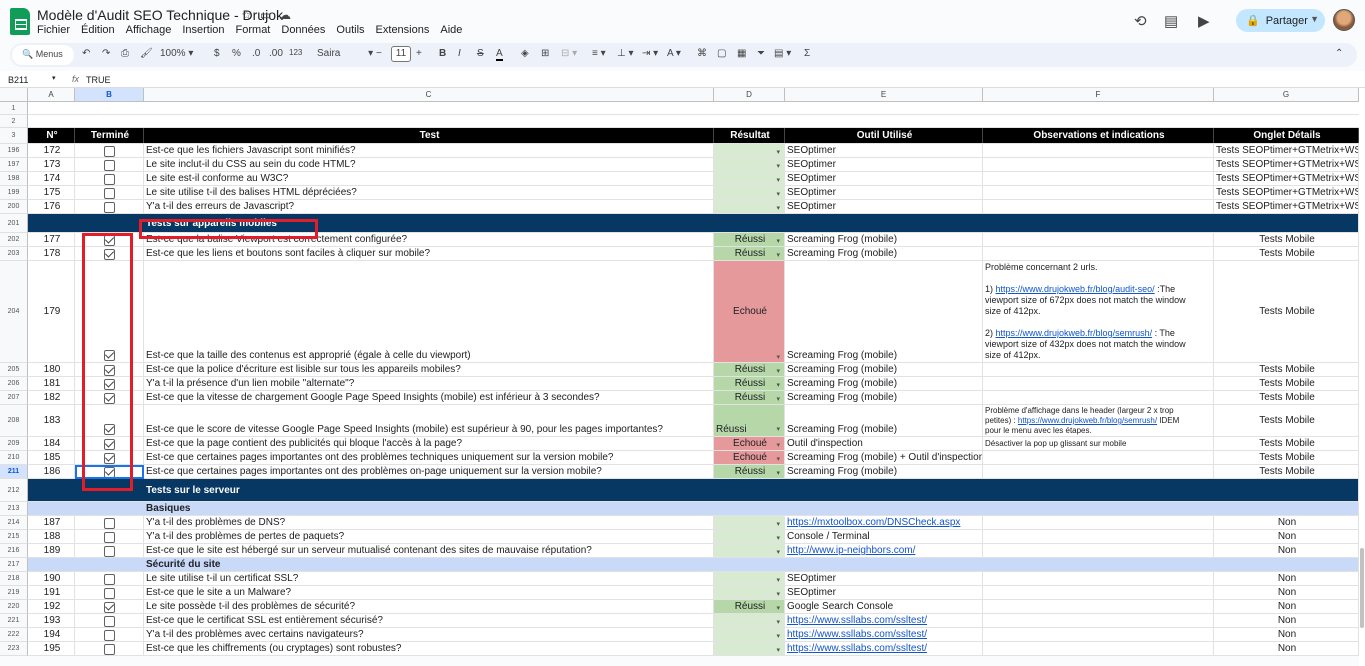 Image resolution: width=1365 pixels, height=666 pixels. What do you see at coordinates (1098, 443) in the screenshot?
I see `cell-obs: Désactiver la pop up glissant sur mobile` at bounding box center [1098, 443].